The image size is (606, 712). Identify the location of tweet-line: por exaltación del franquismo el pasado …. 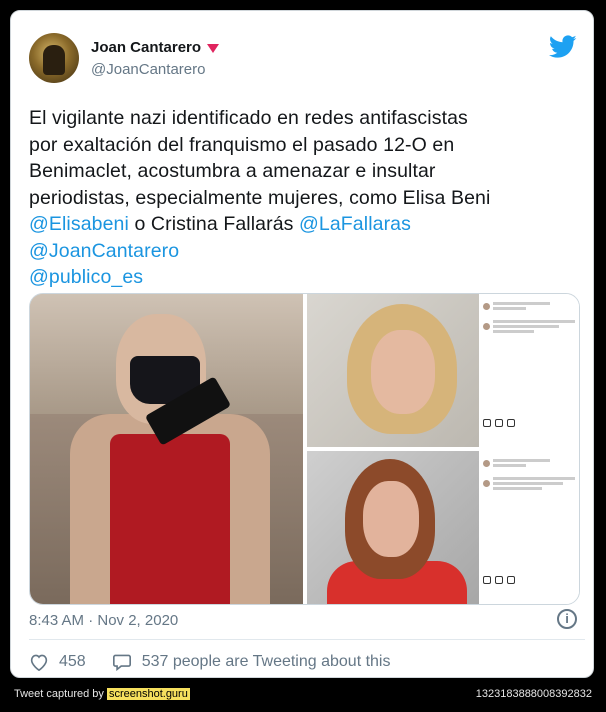
(242, 144).